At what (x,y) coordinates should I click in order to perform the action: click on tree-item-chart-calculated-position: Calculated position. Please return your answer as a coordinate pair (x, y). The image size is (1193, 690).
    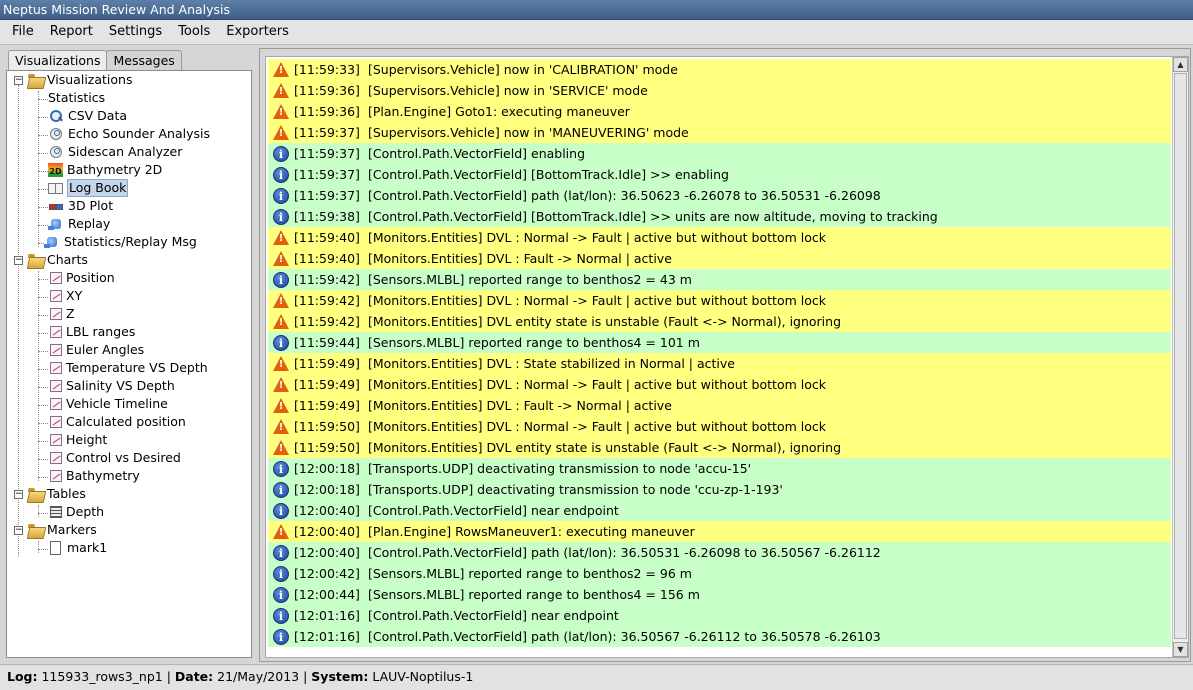
    Looking at the image, I should click on (117, 422).